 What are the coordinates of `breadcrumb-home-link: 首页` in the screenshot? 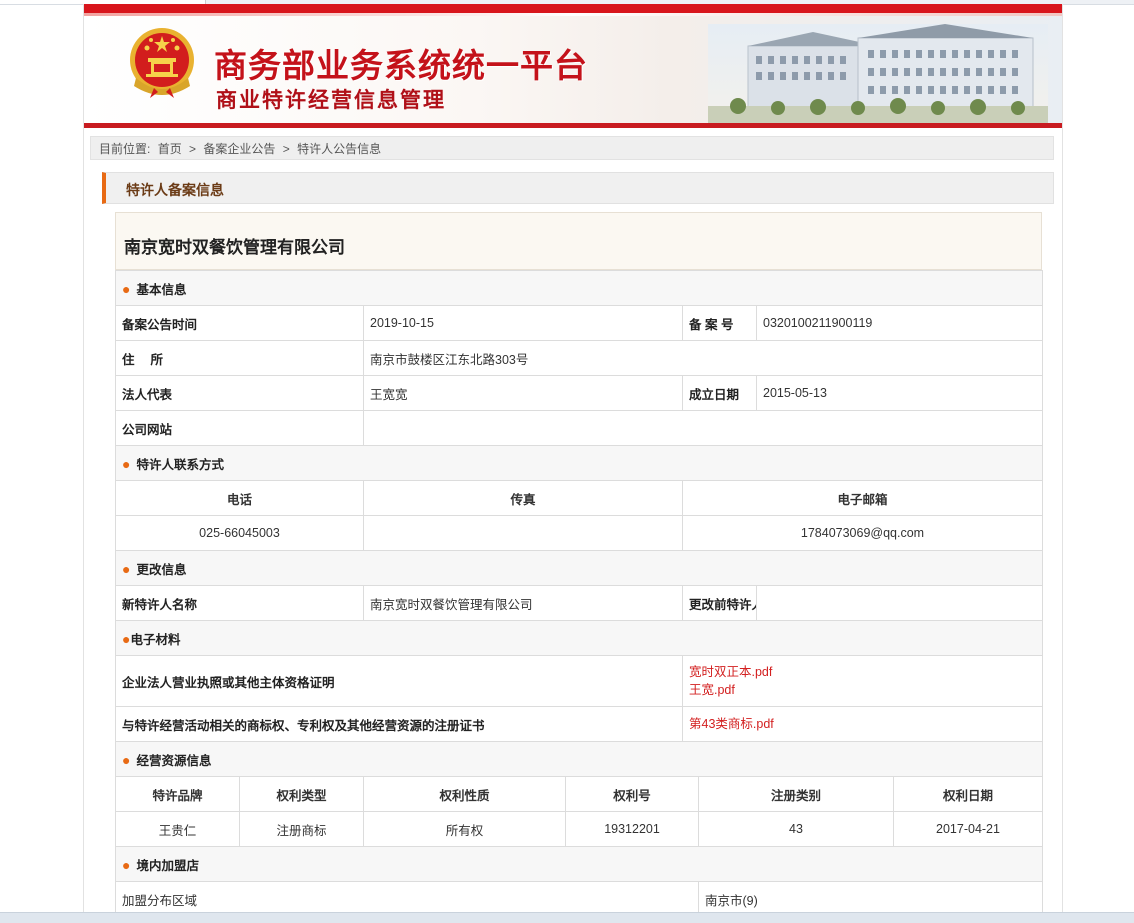 It's located at (170, 149).